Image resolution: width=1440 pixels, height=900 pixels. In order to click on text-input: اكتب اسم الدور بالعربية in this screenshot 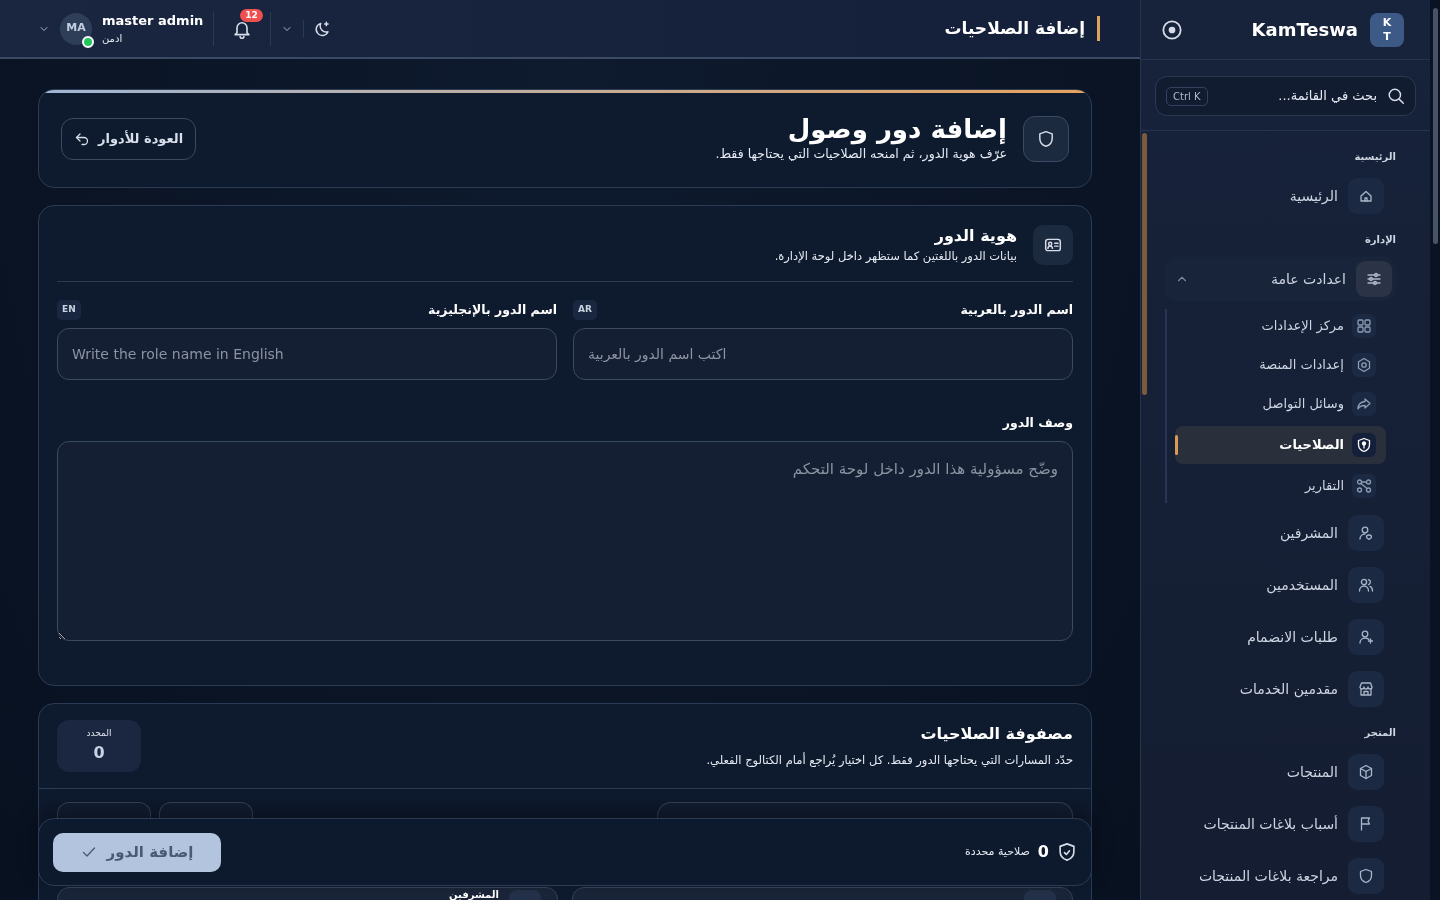, I will do `click(823, 353)`.